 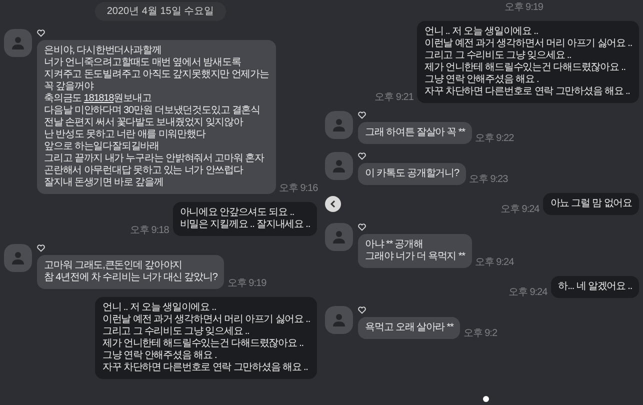 I want to click on message-bubble: 아뇨 그럴 맘 없어요, so click(x=591, y=204).